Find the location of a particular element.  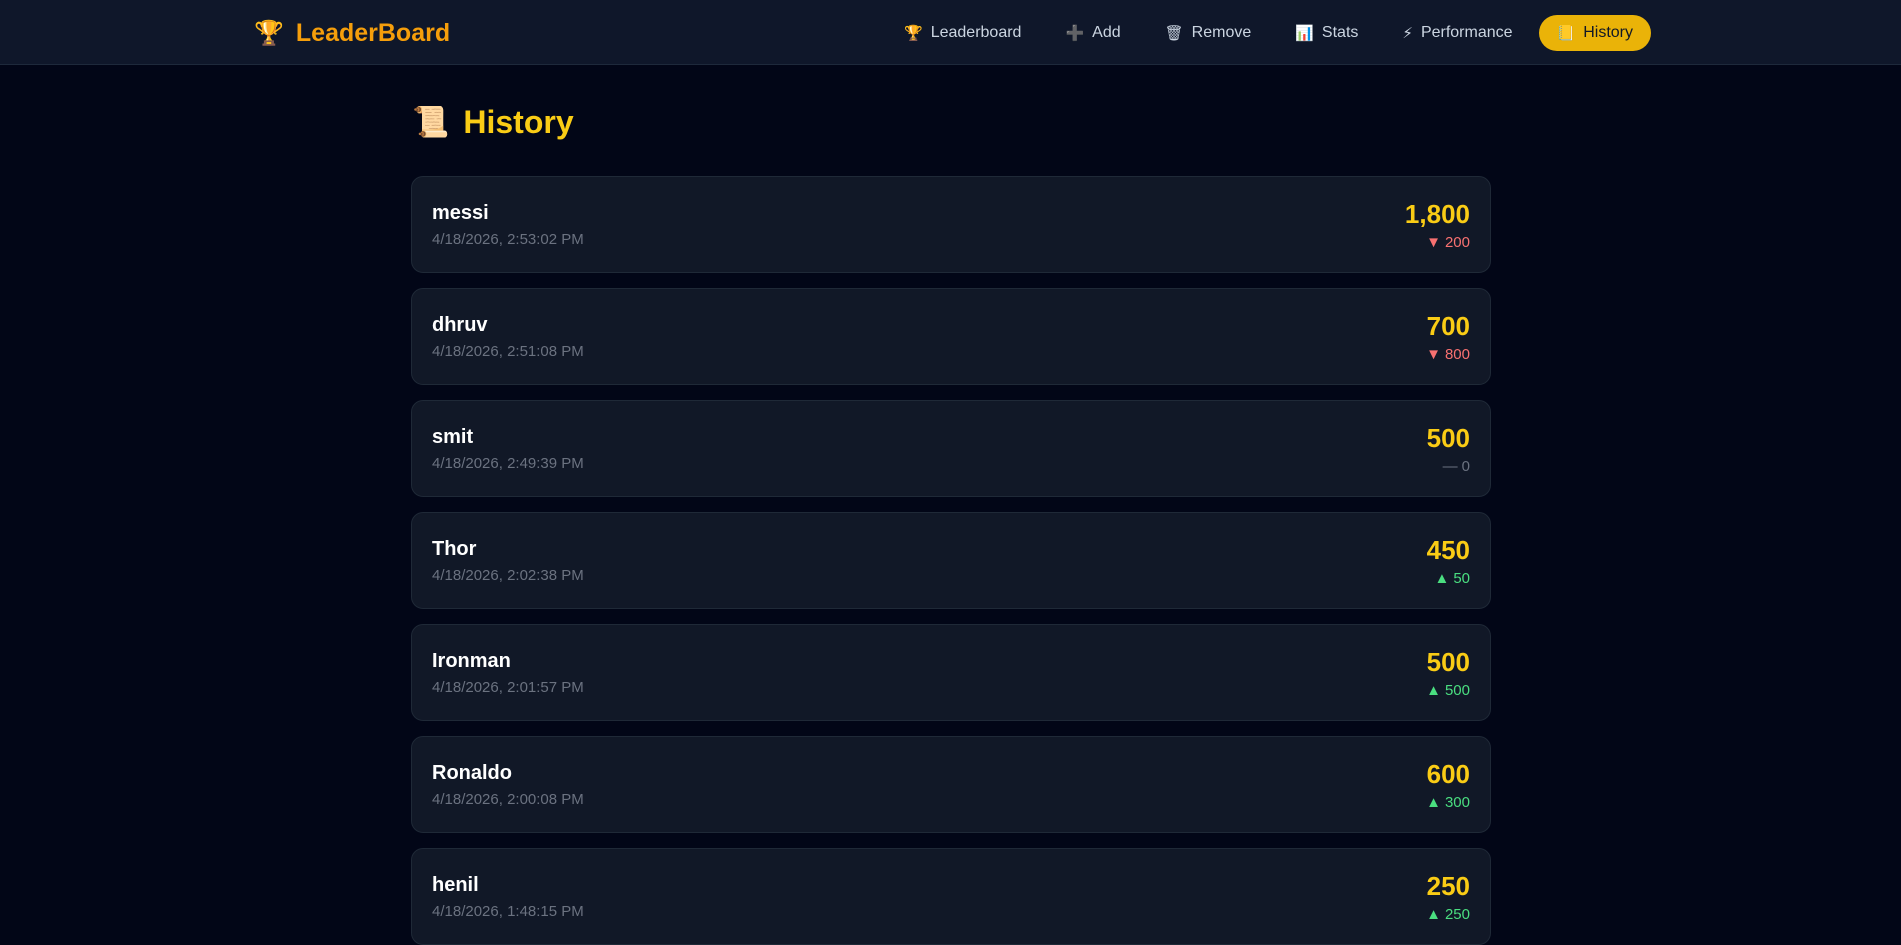

nav-label: Performance is located at coordinates (1466, 32).